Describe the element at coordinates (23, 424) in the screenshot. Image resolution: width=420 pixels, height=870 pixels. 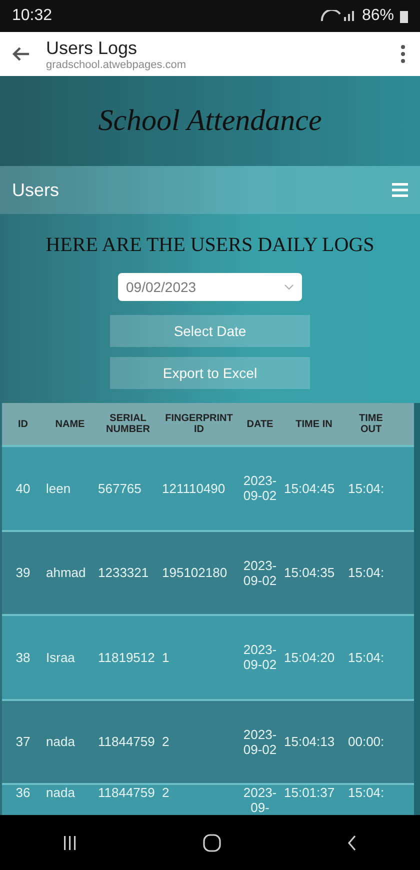
I see `column-header: ID` at that location.